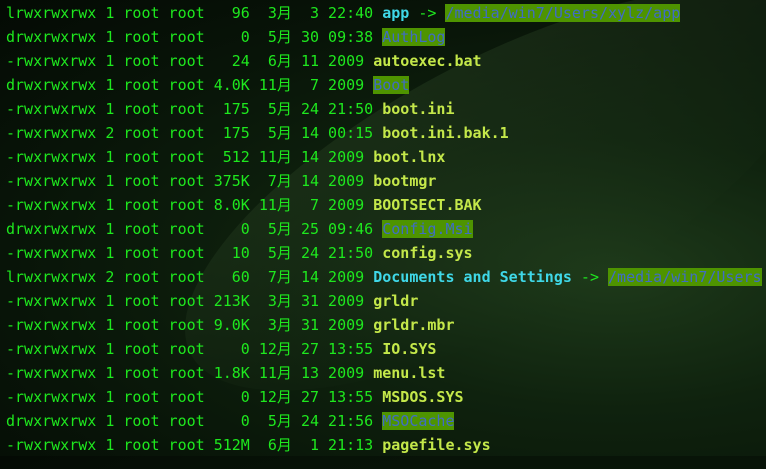 The height and width of the screenshot is (469, 766). Describe the element at coordinates (472, 277) in the screenshot. I see `symlink-name: Documents and Settings` at that location.